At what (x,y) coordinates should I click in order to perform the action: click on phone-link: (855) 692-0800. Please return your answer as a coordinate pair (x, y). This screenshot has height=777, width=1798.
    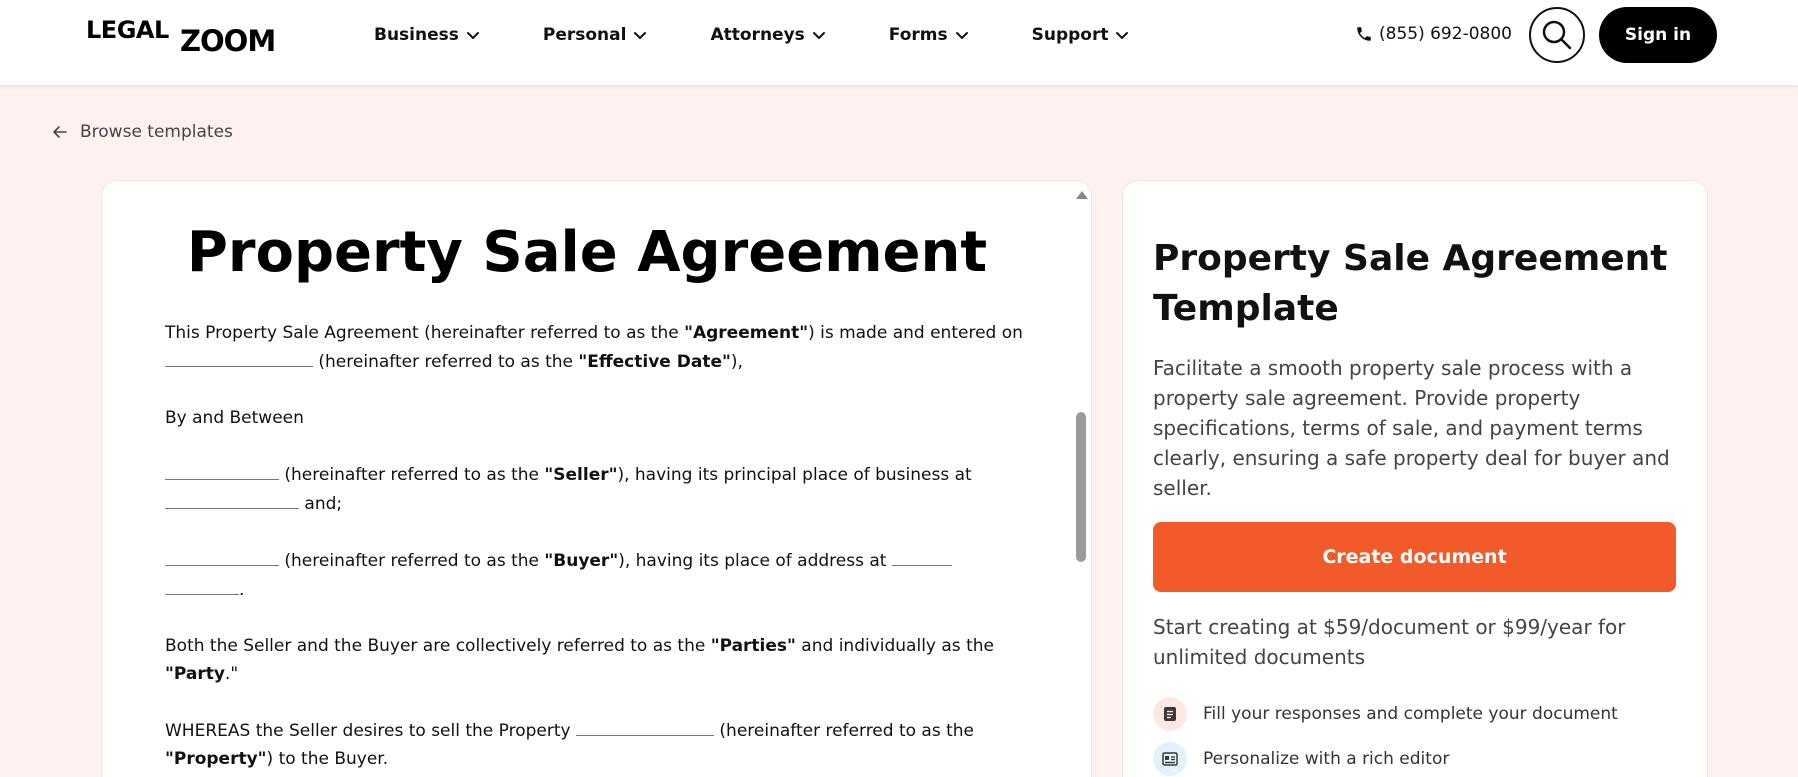
    Looking at the image, I should click on (1433, 34).